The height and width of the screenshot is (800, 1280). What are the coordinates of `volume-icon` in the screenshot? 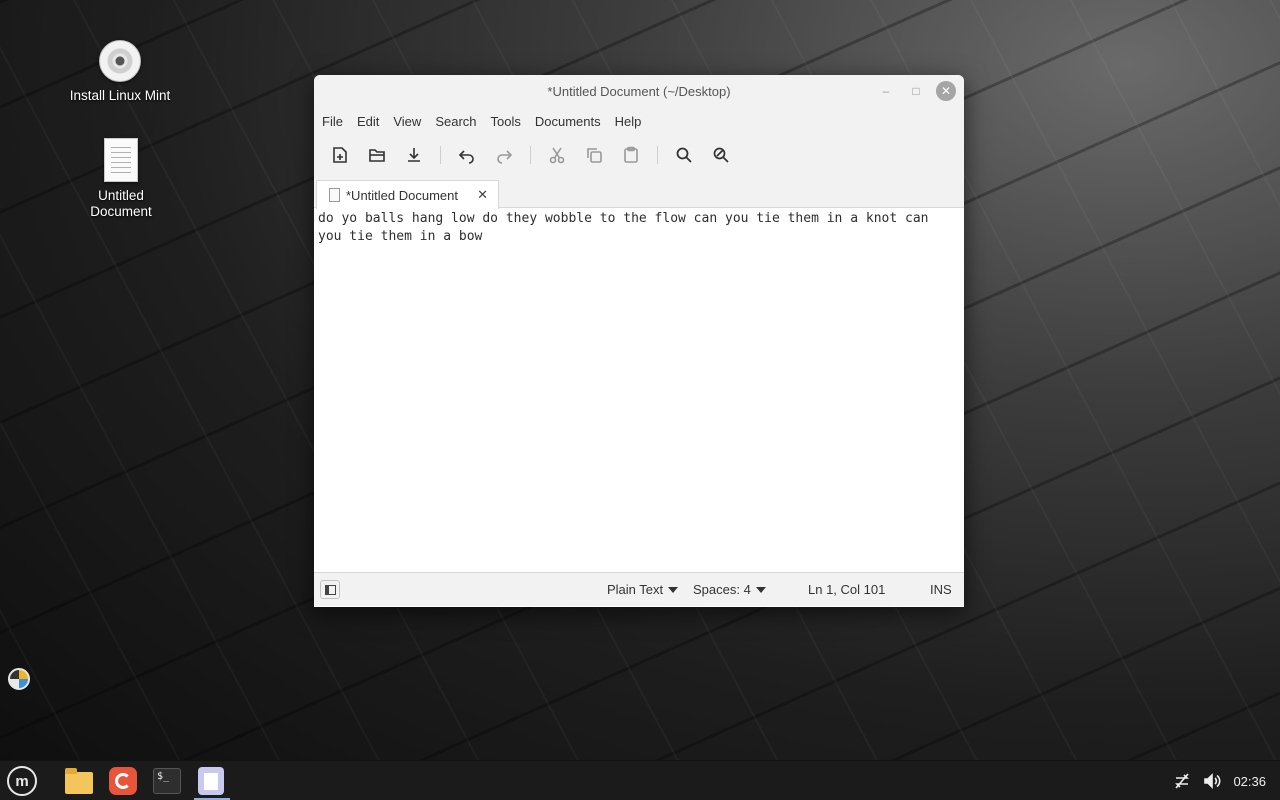 It's located at (1212, 781).